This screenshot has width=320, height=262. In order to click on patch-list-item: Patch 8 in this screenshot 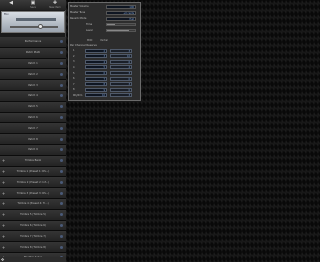, I will do `click(33, 139)`.